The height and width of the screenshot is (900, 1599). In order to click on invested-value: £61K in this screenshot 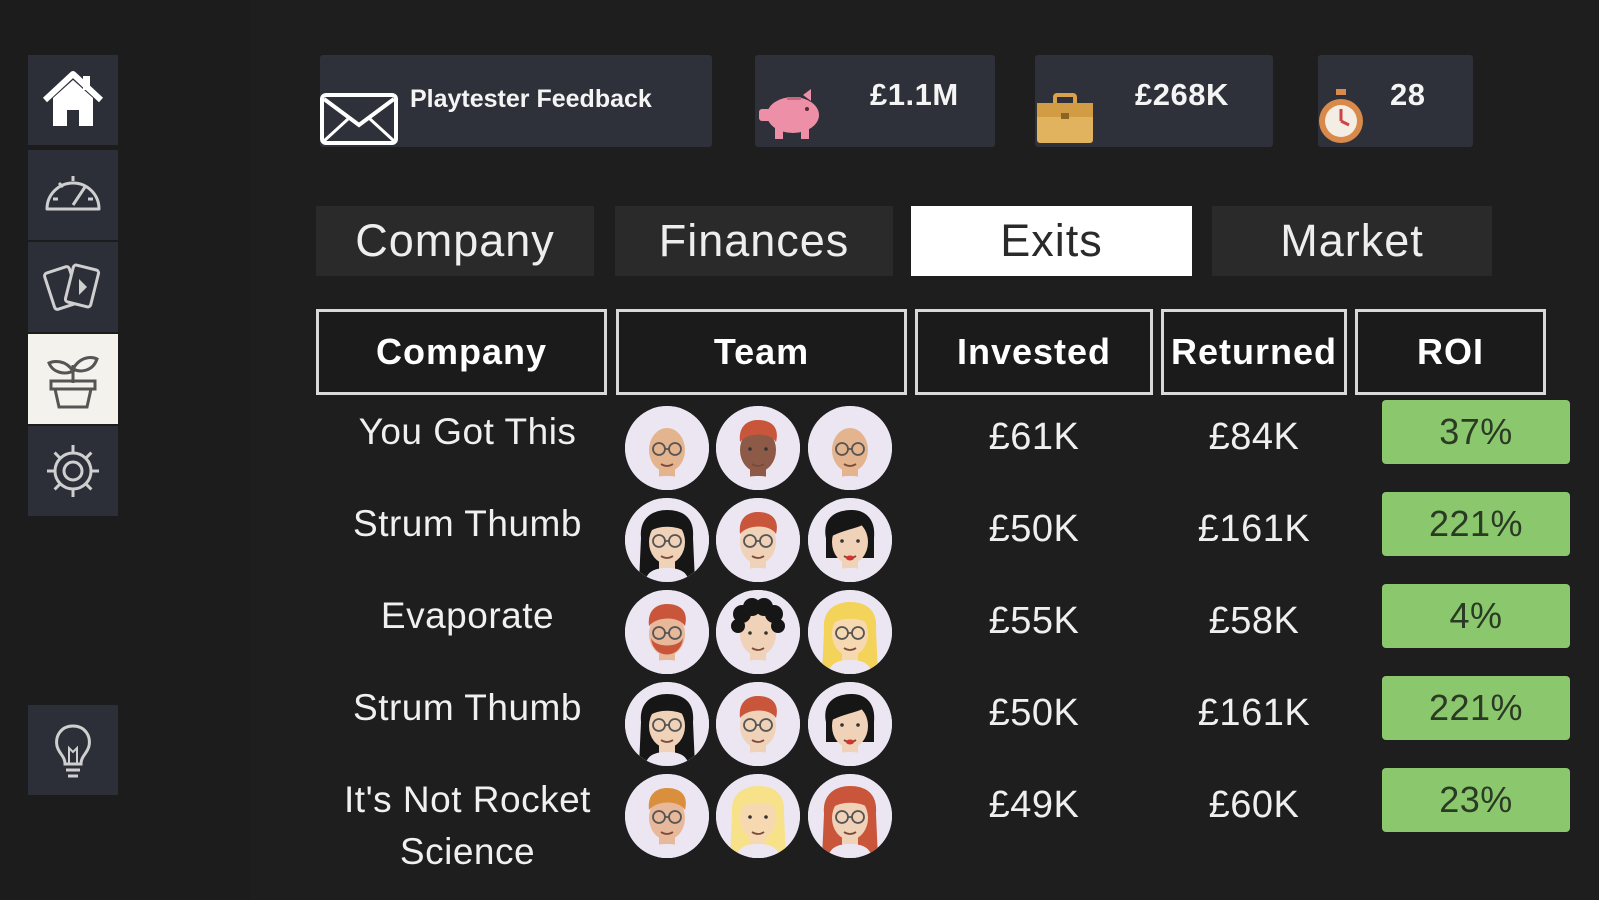, I will do `click(1034, 437)`.